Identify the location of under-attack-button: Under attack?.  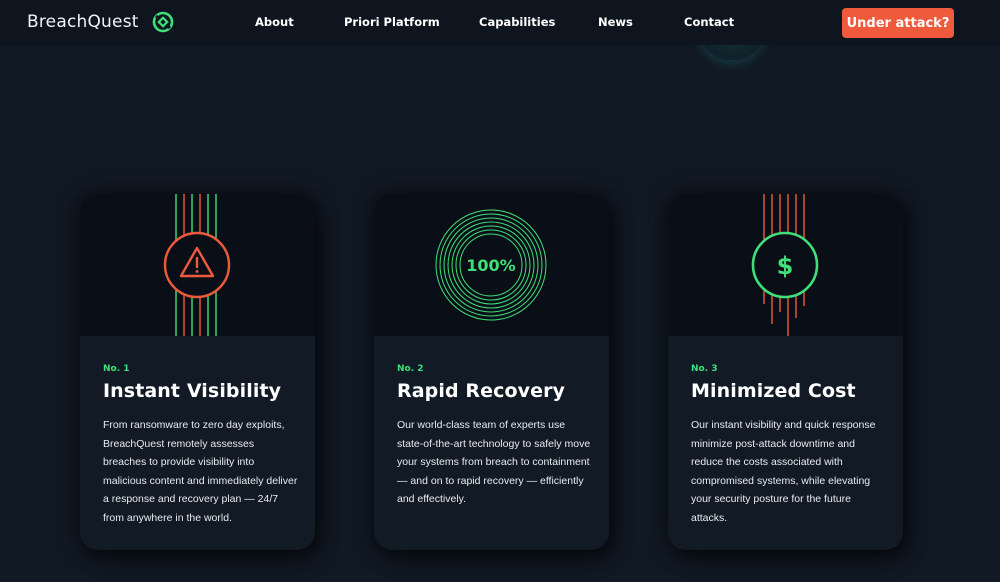
(898, 23).